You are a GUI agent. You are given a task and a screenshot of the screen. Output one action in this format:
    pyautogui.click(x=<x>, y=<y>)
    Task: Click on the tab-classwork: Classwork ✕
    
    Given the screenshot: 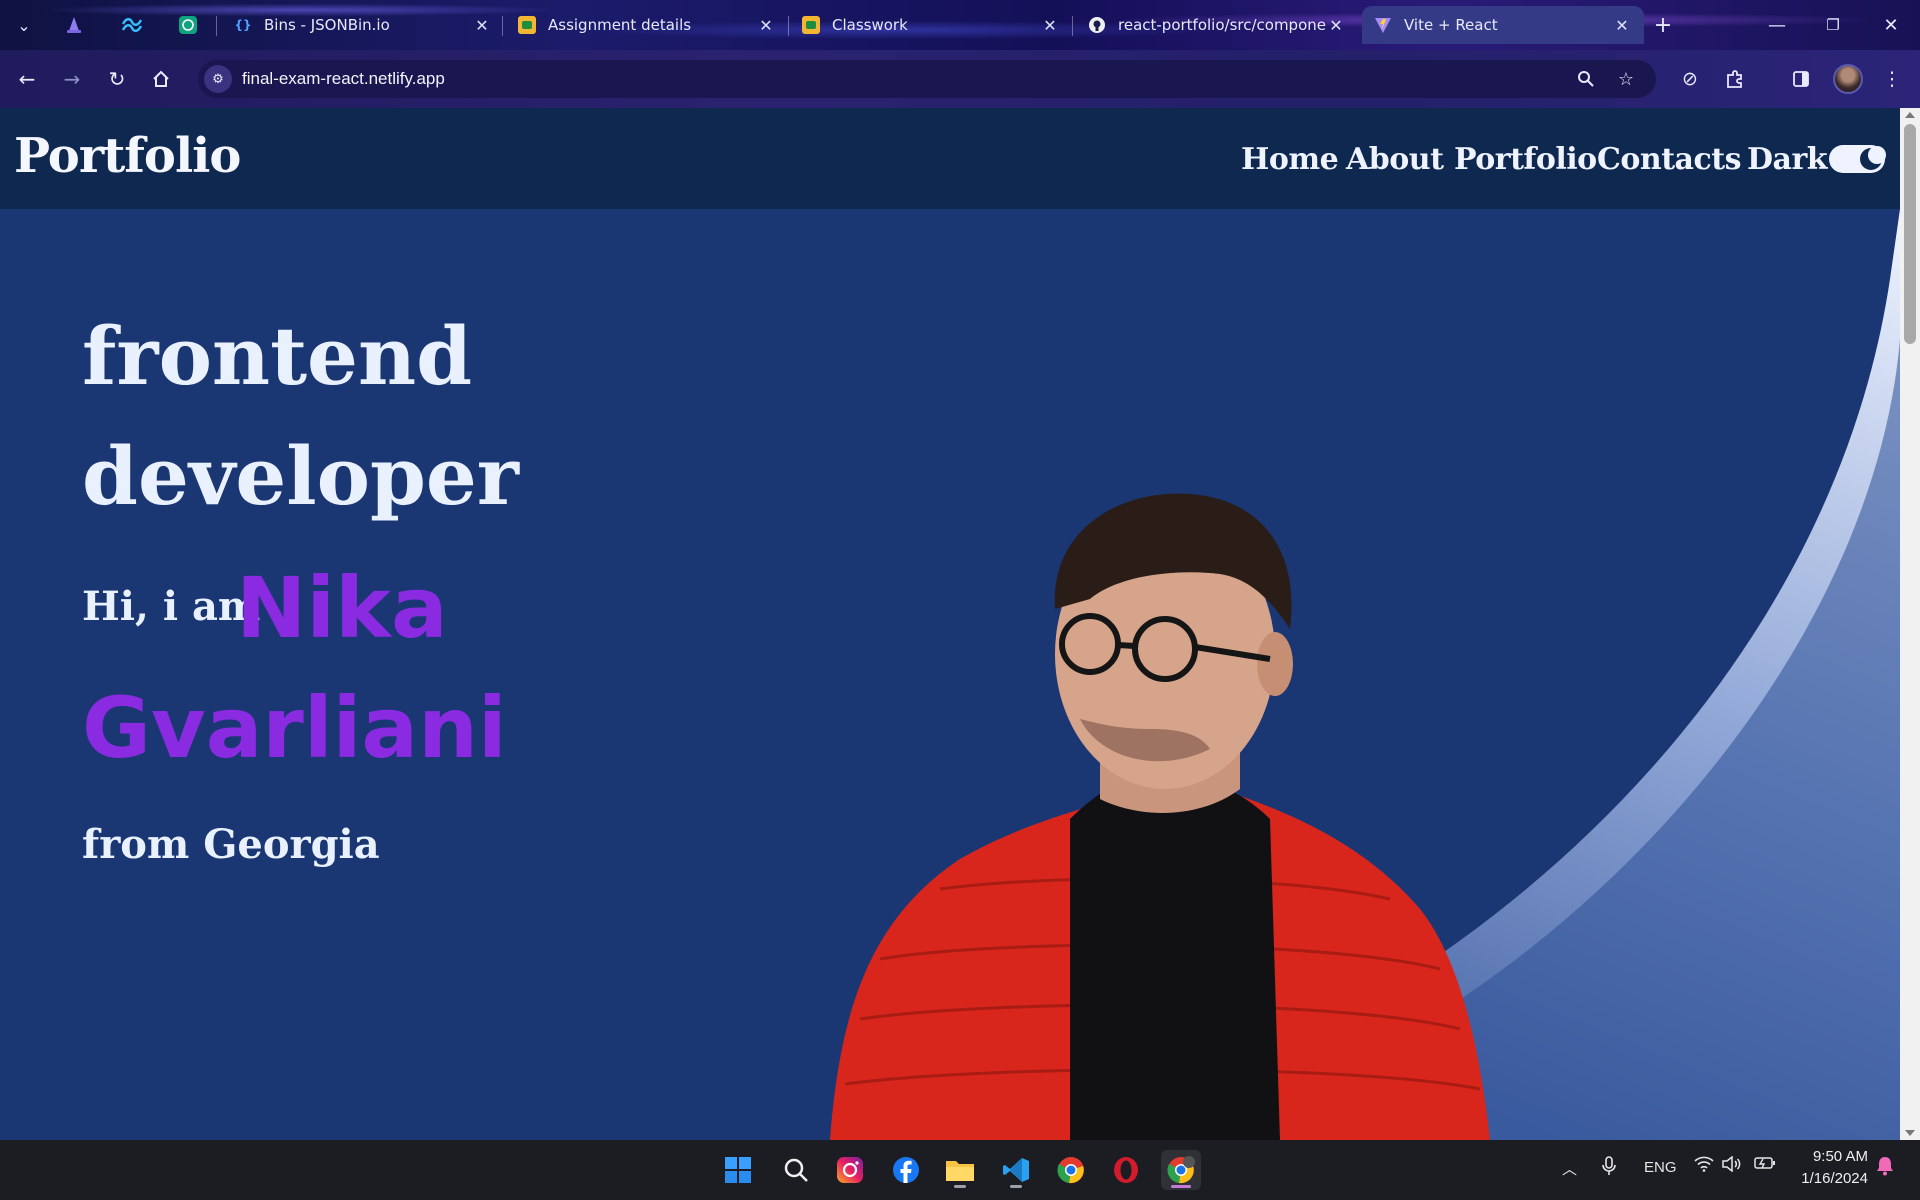 What is the action you would take?
    pyautogui.click(x=931, y=25)
    